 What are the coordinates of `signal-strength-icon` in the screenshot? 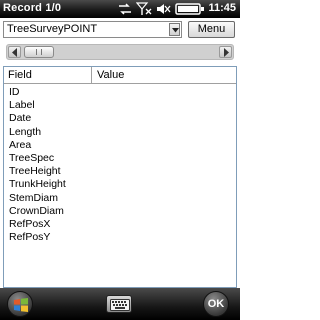 It's located at (144, 8).